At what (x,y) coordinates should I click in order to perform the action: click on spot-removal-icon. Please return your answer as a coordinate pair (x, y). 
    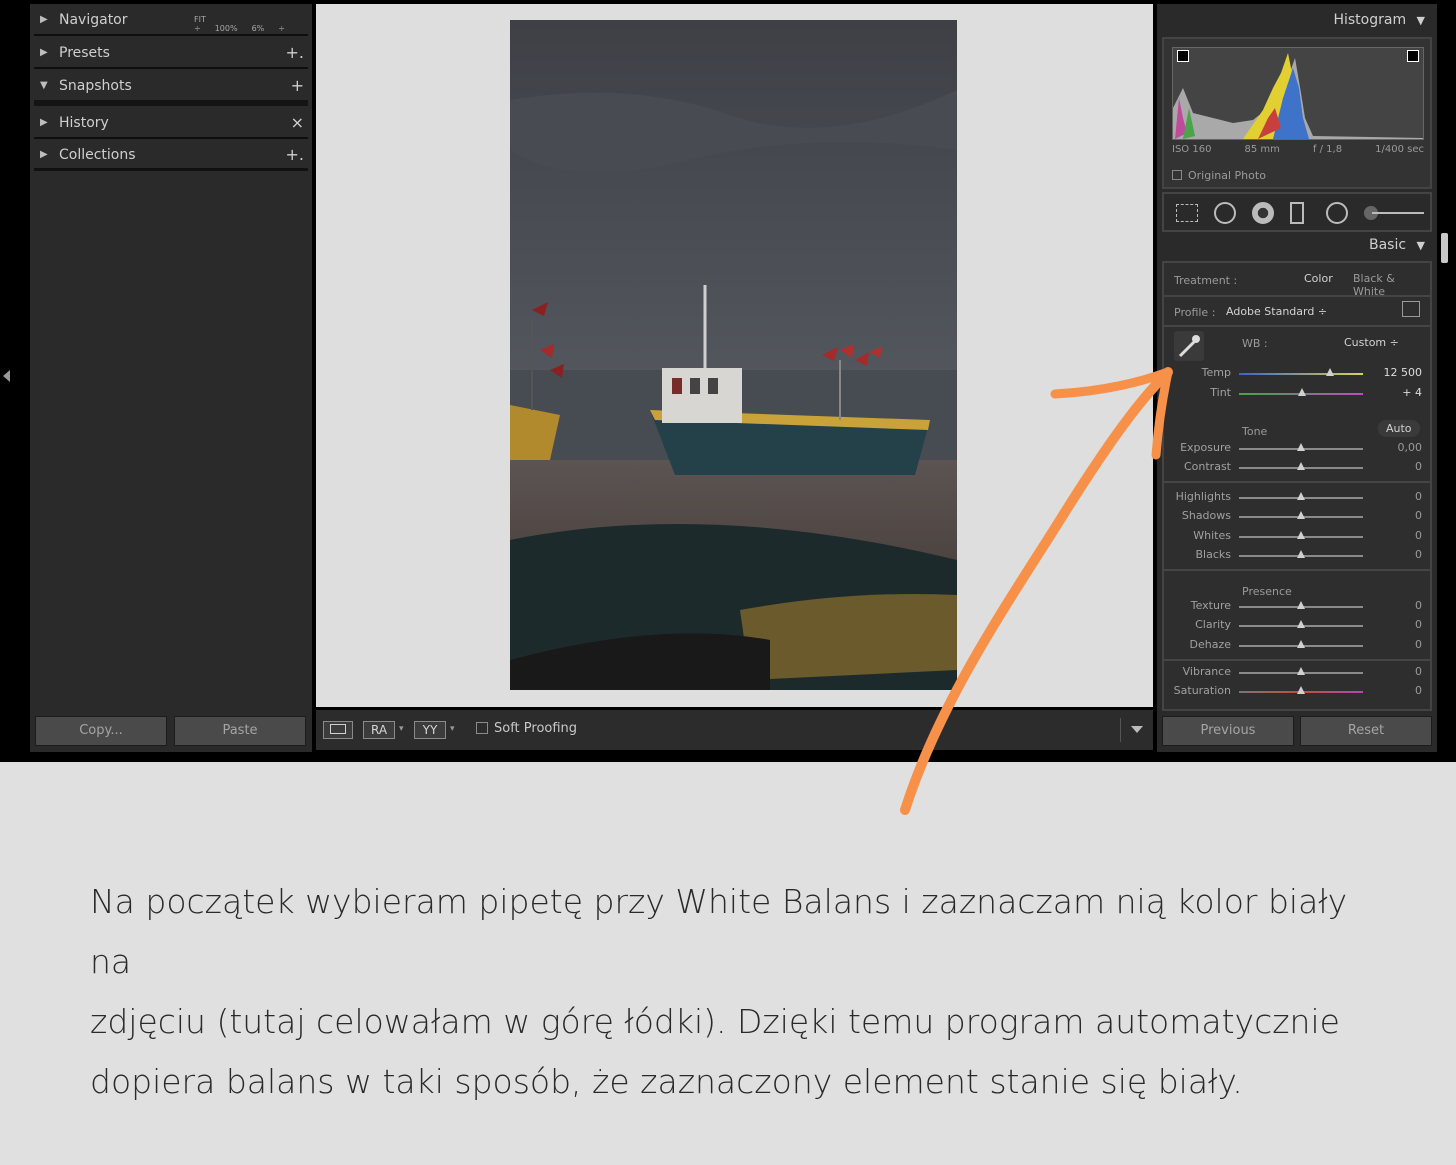
    Looking at the image, I should click on (1225, 213).